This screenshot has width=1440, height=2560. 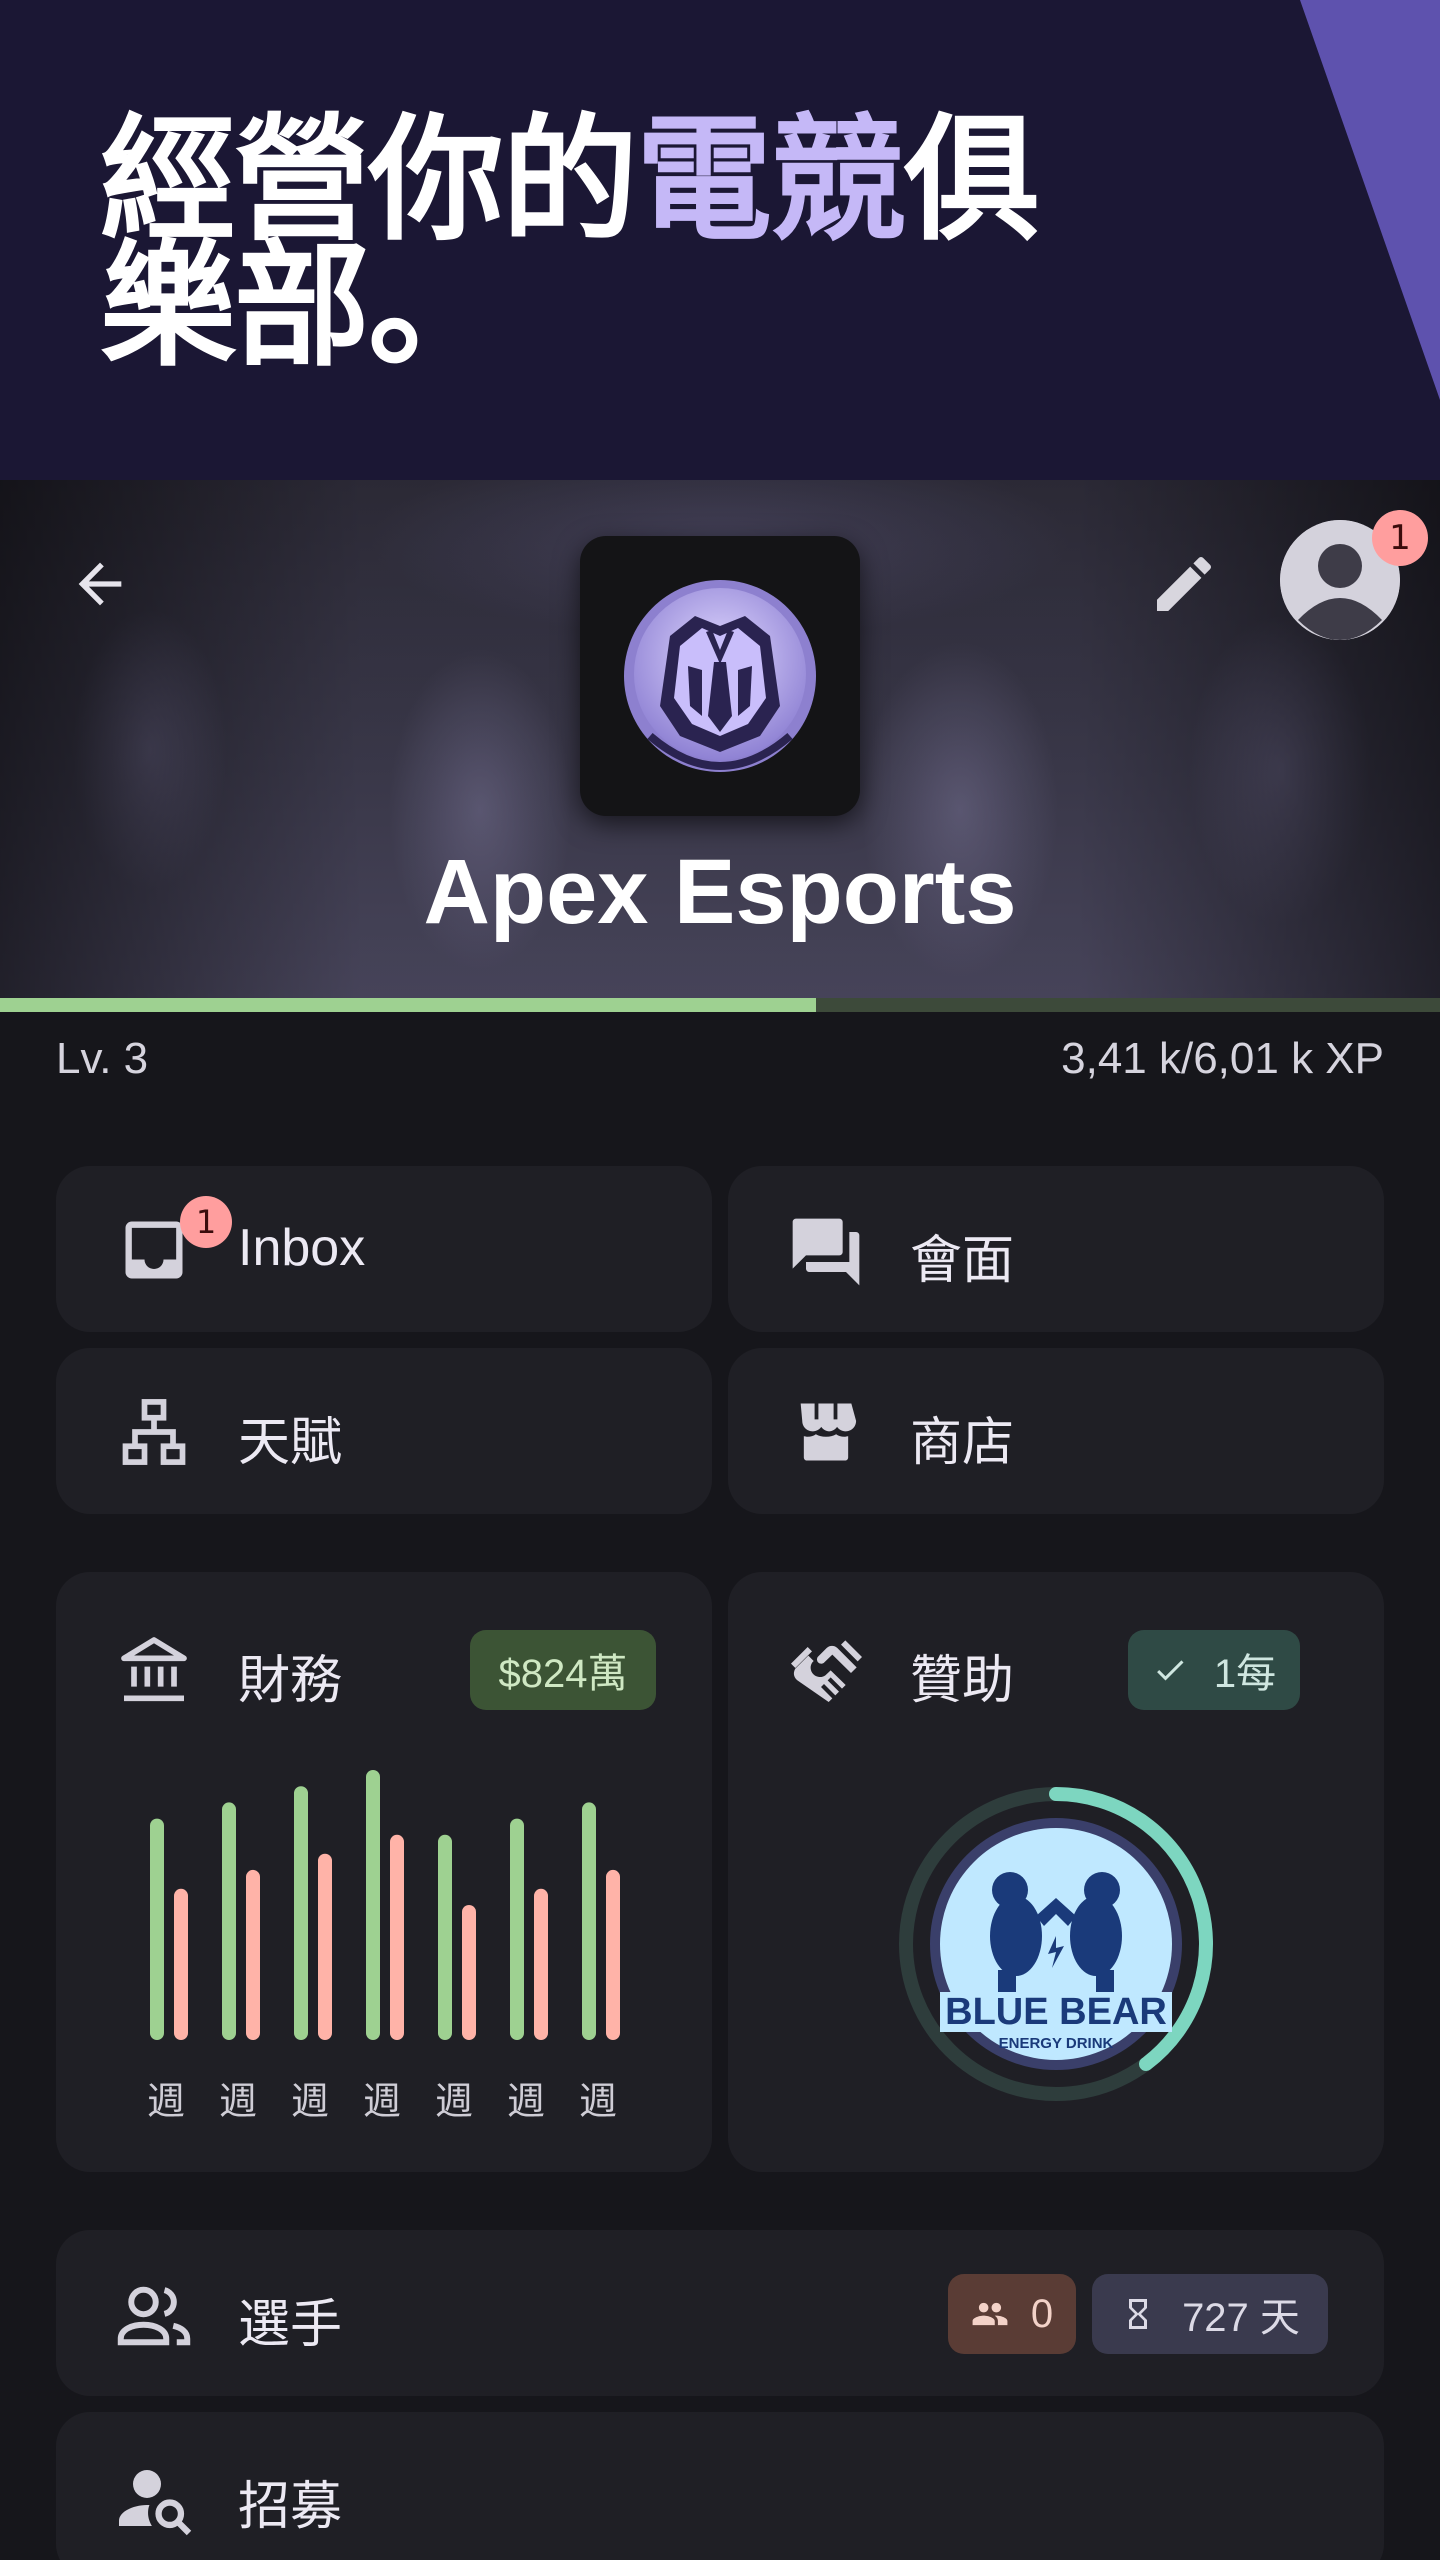 I want to click on players-label: 選手, so click(x=290, y=2325).